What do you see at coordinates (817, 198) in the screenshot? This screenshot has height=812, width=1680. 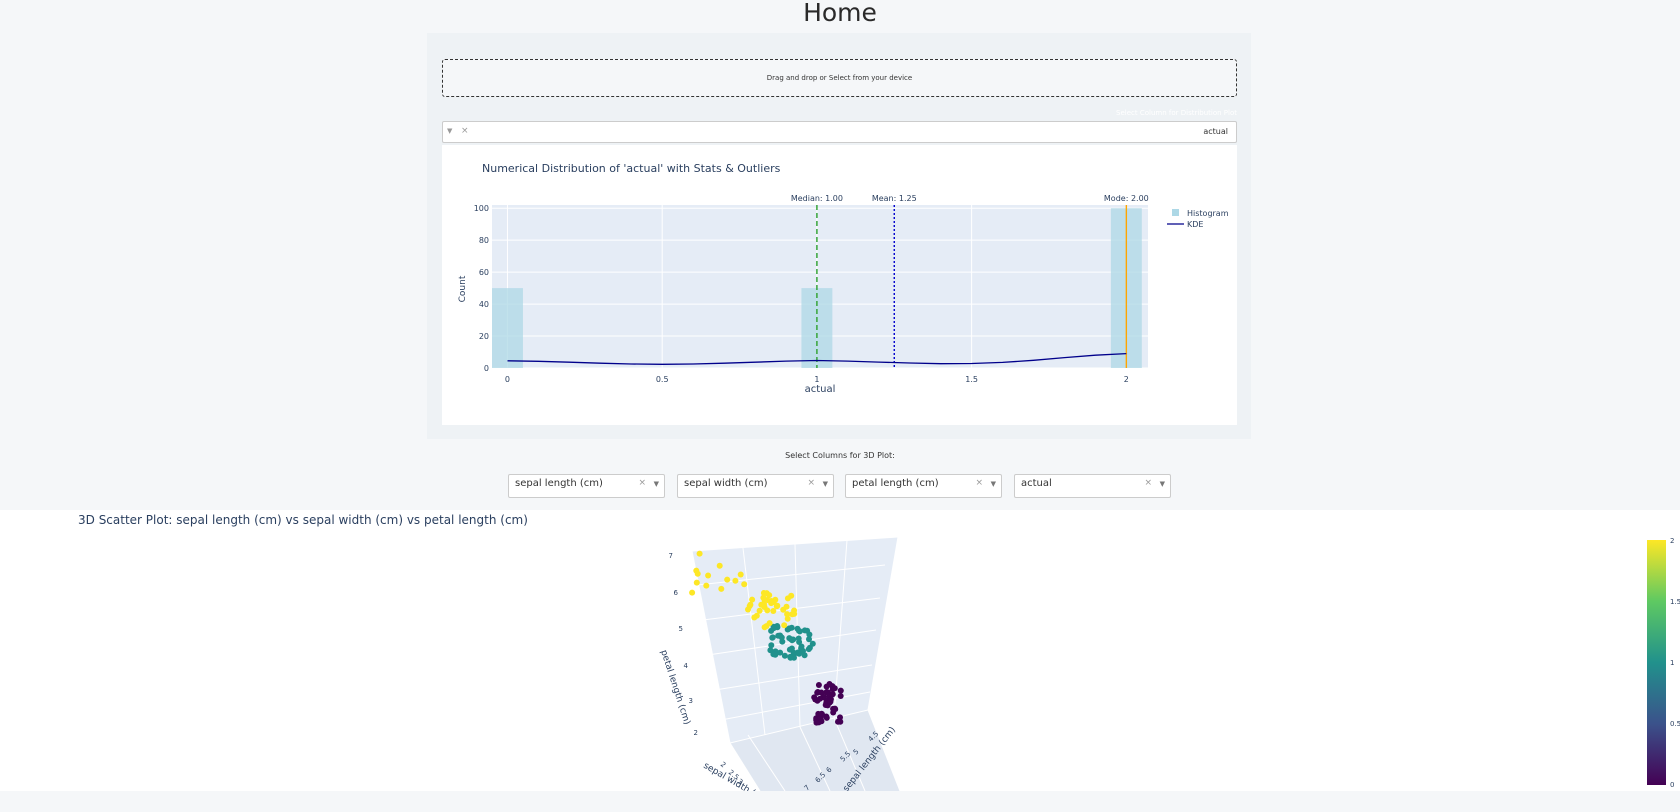 I see `median-annotation: Median: 1.00` at bounding box center [817, 198].